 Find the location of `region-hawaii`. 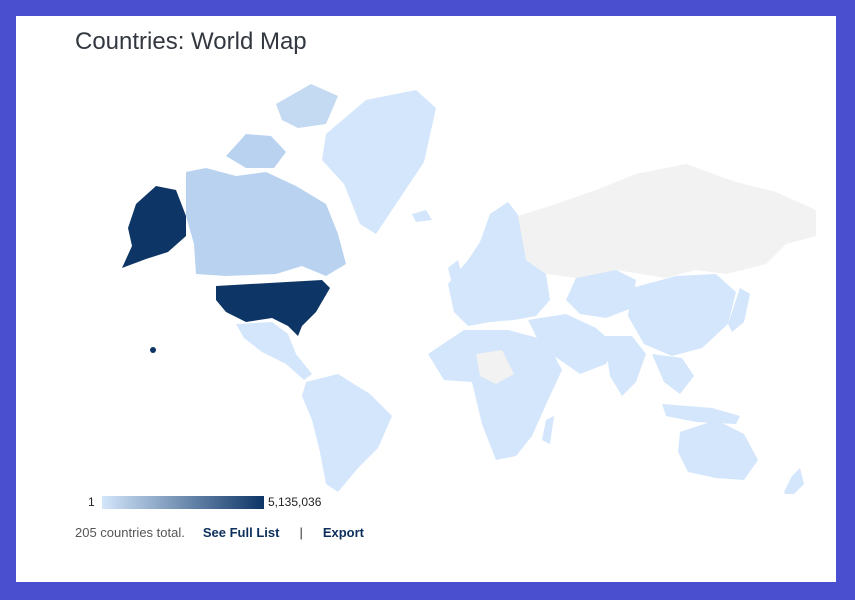

region-hawaii is located at coordinates (153, 350).